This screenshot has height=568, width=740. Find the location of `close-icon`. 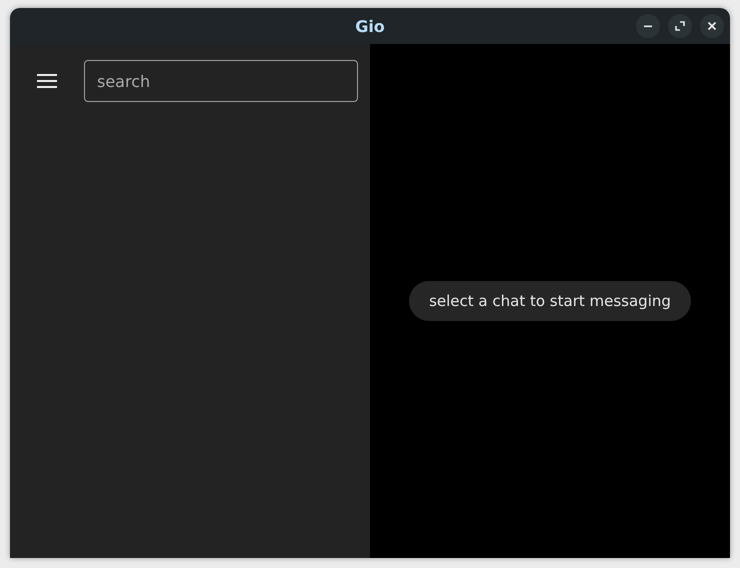

close-icon is located at coordinates (712, 26).